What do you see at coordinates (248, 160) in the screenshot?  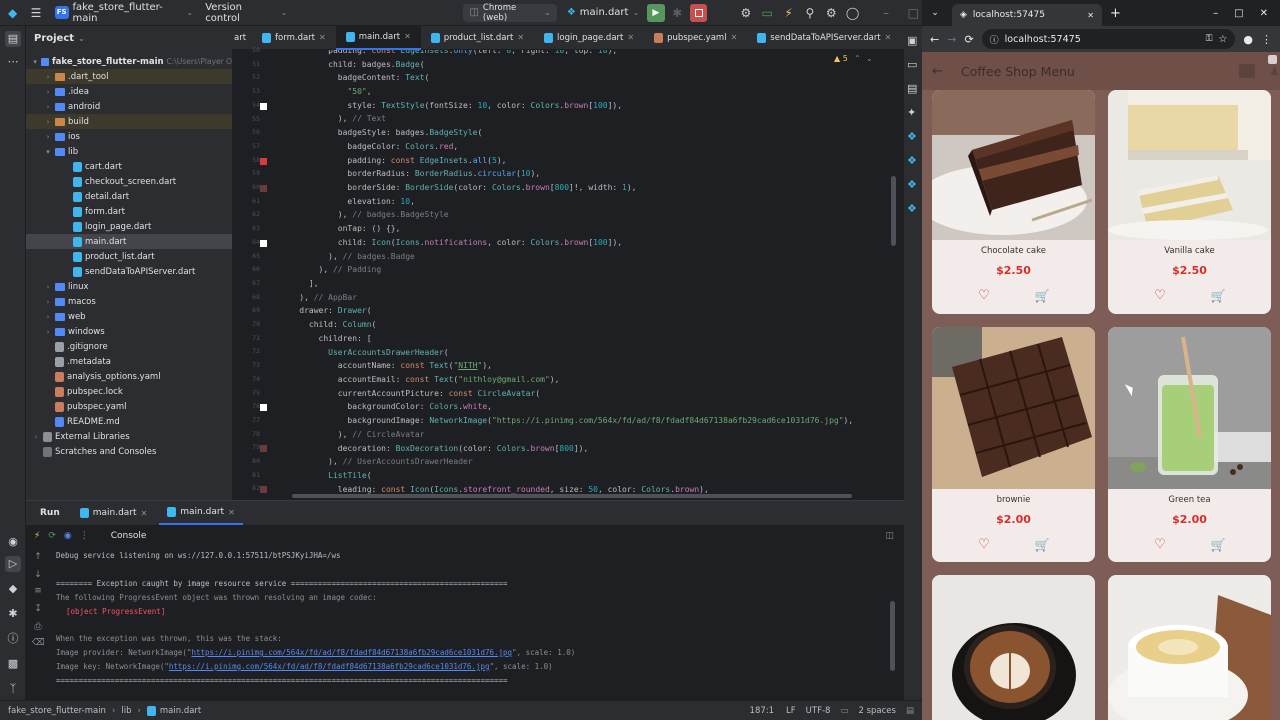 I see `line-number: 58` at bounding box center [248, 160].